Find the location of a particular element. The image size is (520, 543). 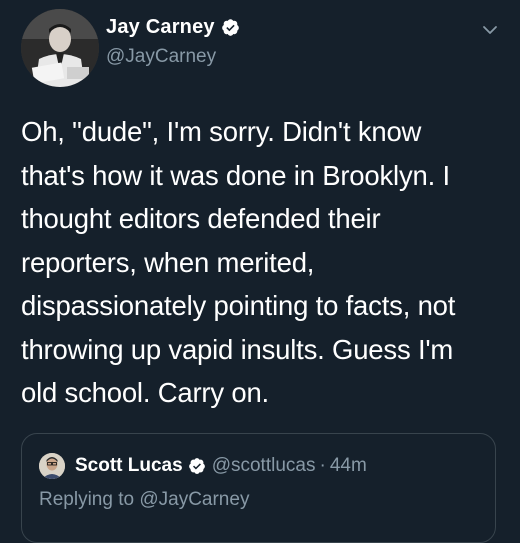

author-photo is located at coordinates (60, 48).